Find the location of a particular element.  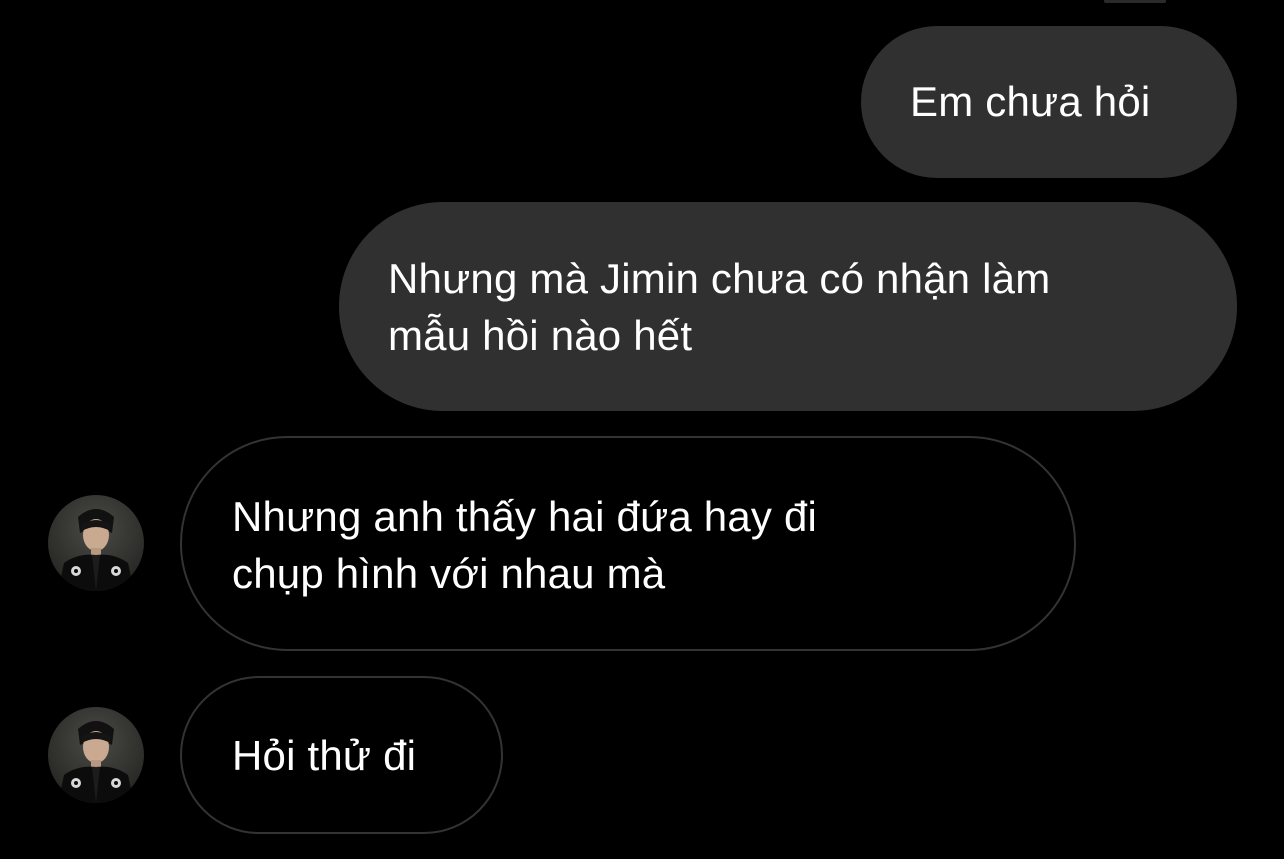

message-text: Em chưa hỏi is located at coordinates (1030, 101).